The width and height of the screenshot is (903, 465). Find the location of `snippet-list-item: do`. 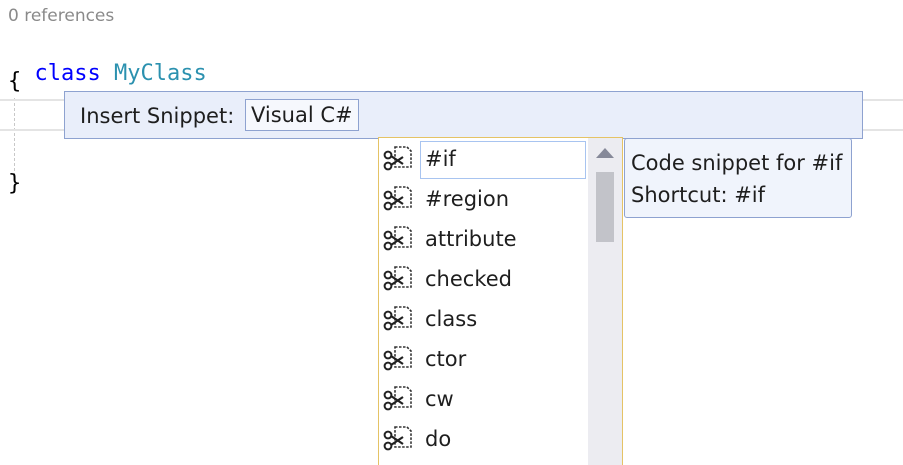

snippet-list-item: do is located at coordinates (483, 439).